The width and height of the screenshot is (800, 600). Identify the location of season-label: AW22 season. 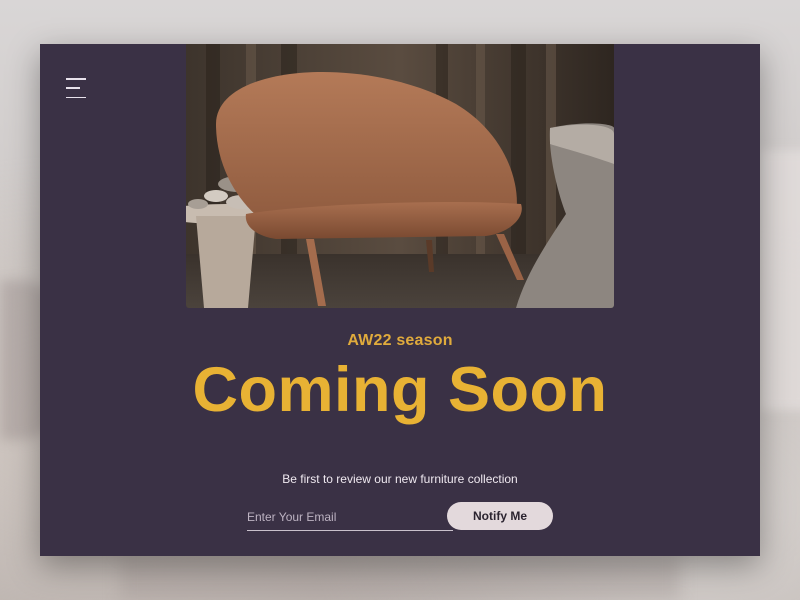
(400, 340).